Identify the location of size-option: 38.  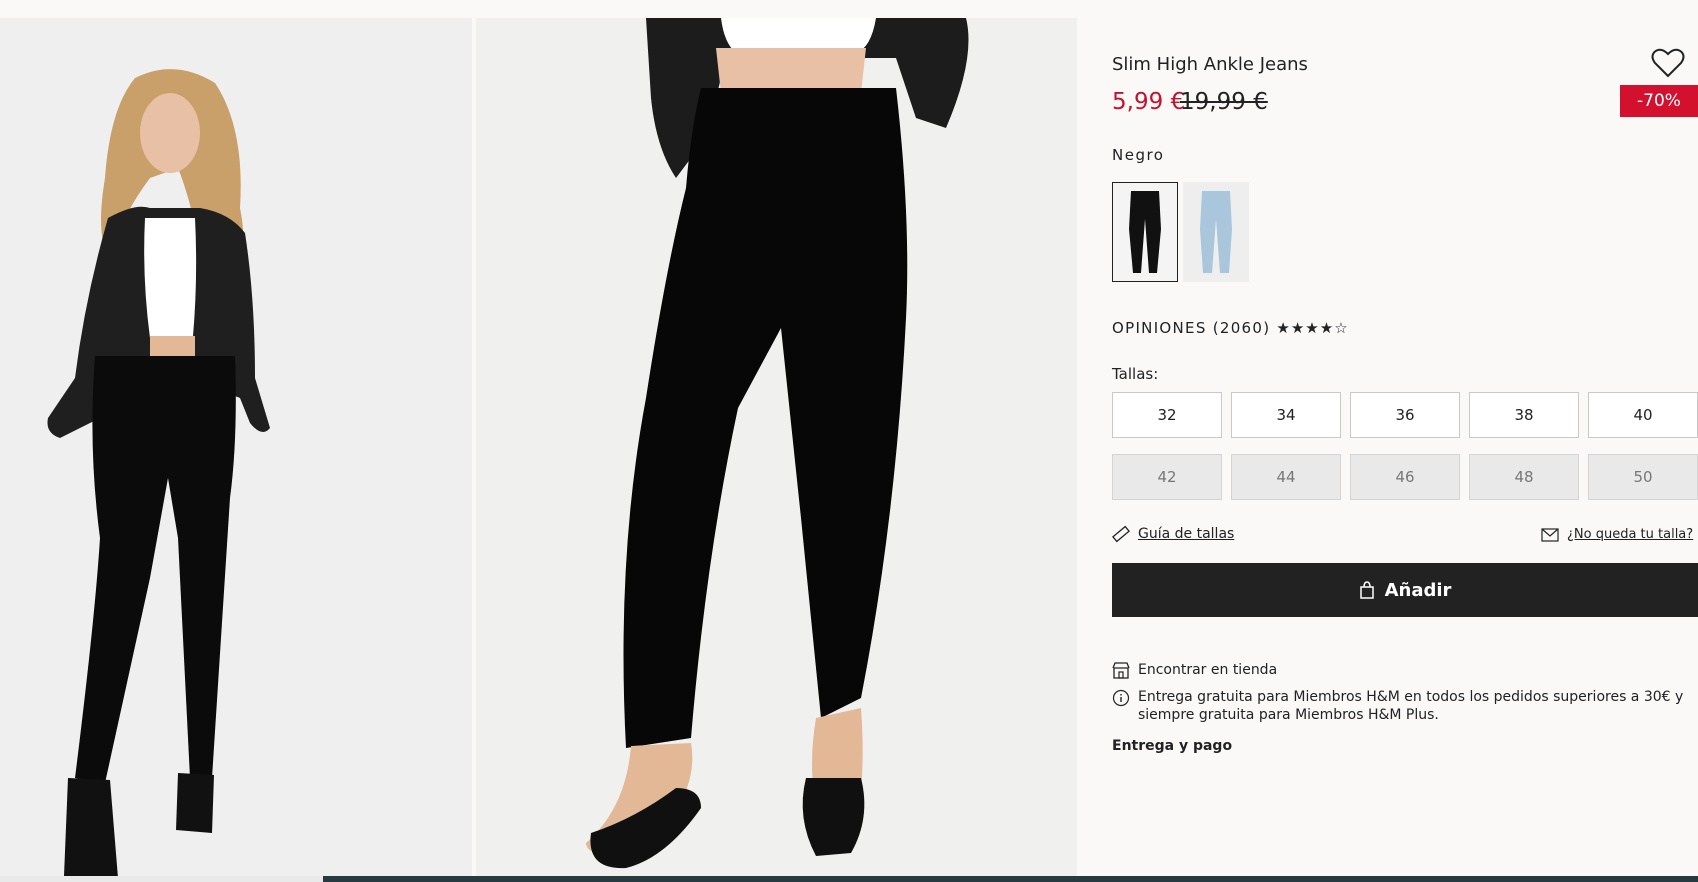
(1524, 415).